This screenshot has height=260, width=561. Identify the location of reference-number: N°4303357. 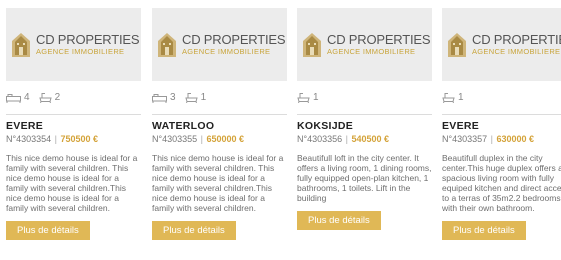
(465, 139).